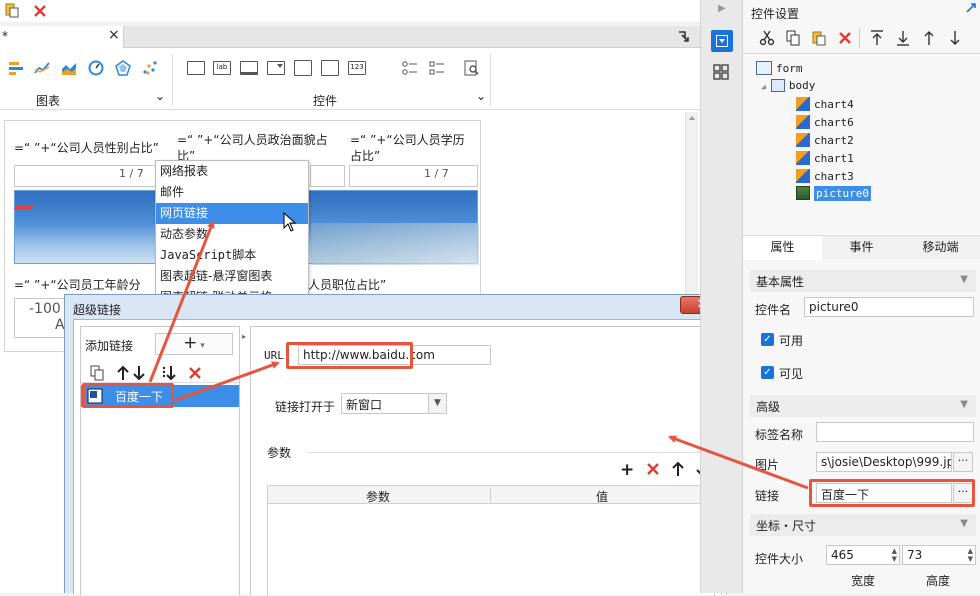 This screenshot has height=596, width=980. I want to click on tag-name-input, so click(895, 432).